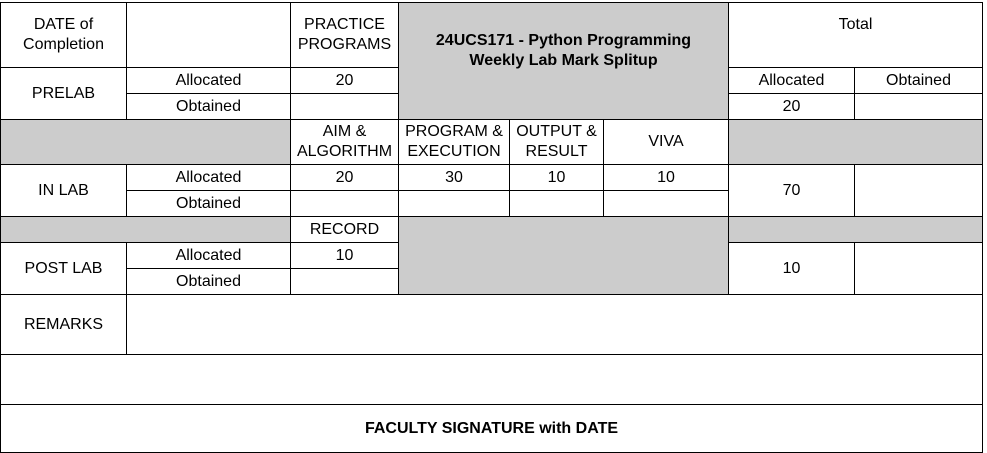  I want to click on inlab-allocated-viva: 10, so click(666, 177).